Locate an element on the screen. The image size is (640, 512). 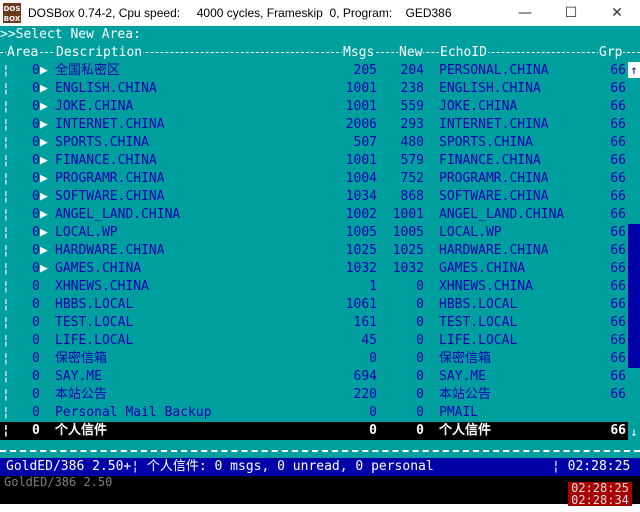
area-row: ¦ 0 LIFE.LOCAL 45 0 LIFE.LOCAL 66 is located at coordinates (320, 341).